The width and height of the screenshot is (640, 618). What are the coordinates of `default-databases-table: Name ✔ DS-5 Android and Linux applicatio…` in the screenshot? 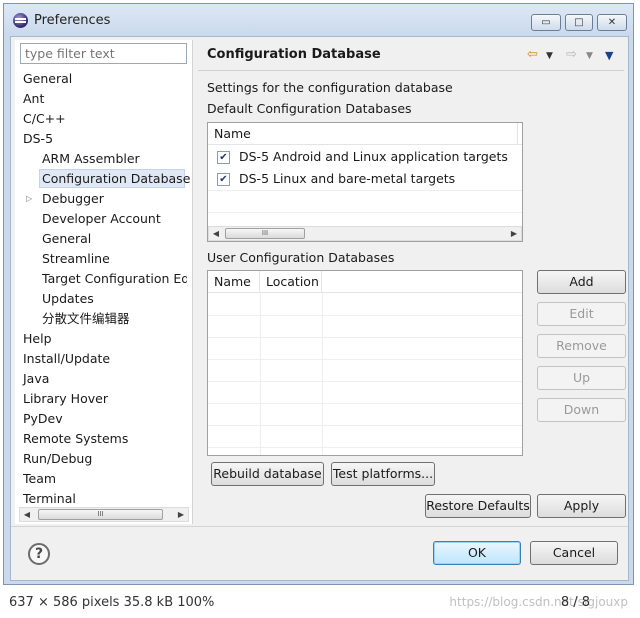 It's located at (365, 182).